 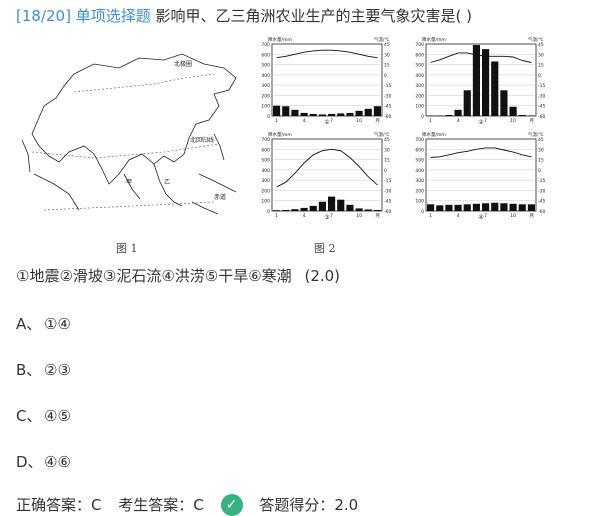 What do you see at coordinates (113, 16) in the screenshot?
I see `question-type: 单项选择题` at bounding box center [113, 16].